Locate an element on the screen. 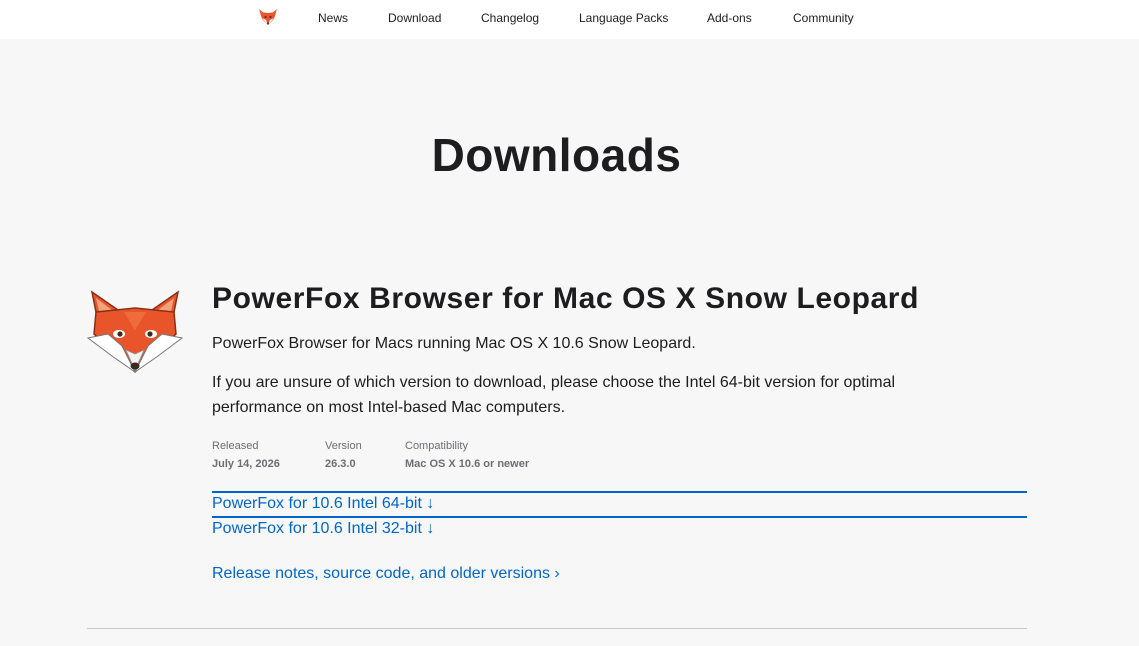 The width and height of the screenshot is (1139, 646). meta-version: Version 26.3.0 is located at coordinates (343, 455).